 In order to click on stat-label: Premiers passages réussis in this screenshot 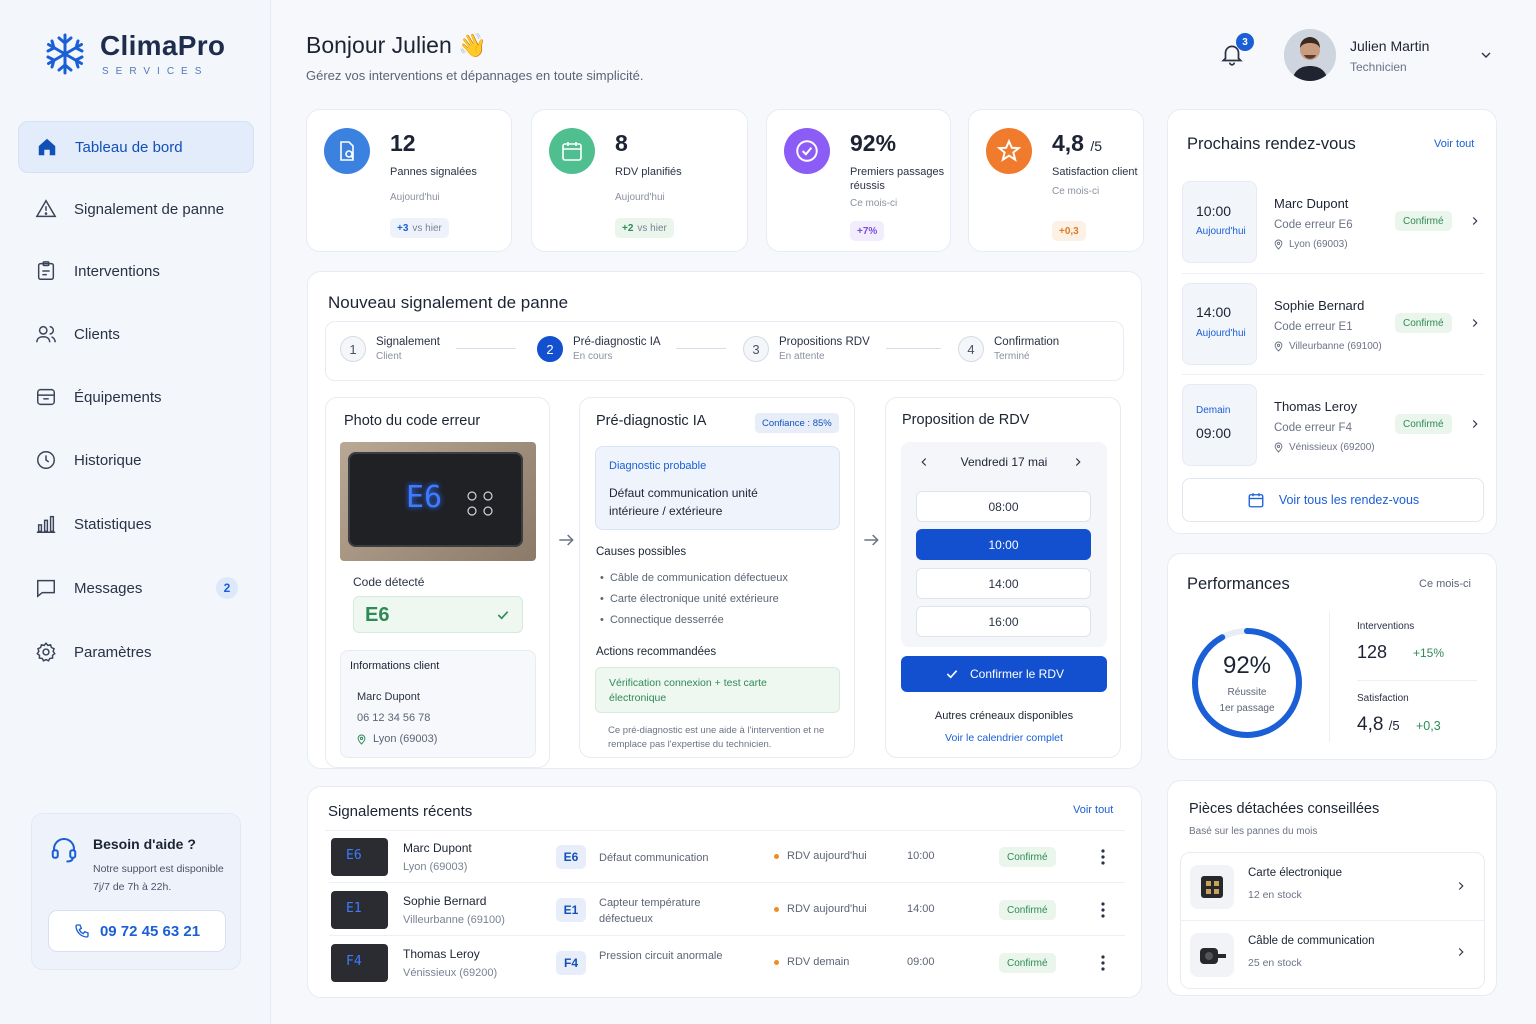, I will do `click(897, 179)`.